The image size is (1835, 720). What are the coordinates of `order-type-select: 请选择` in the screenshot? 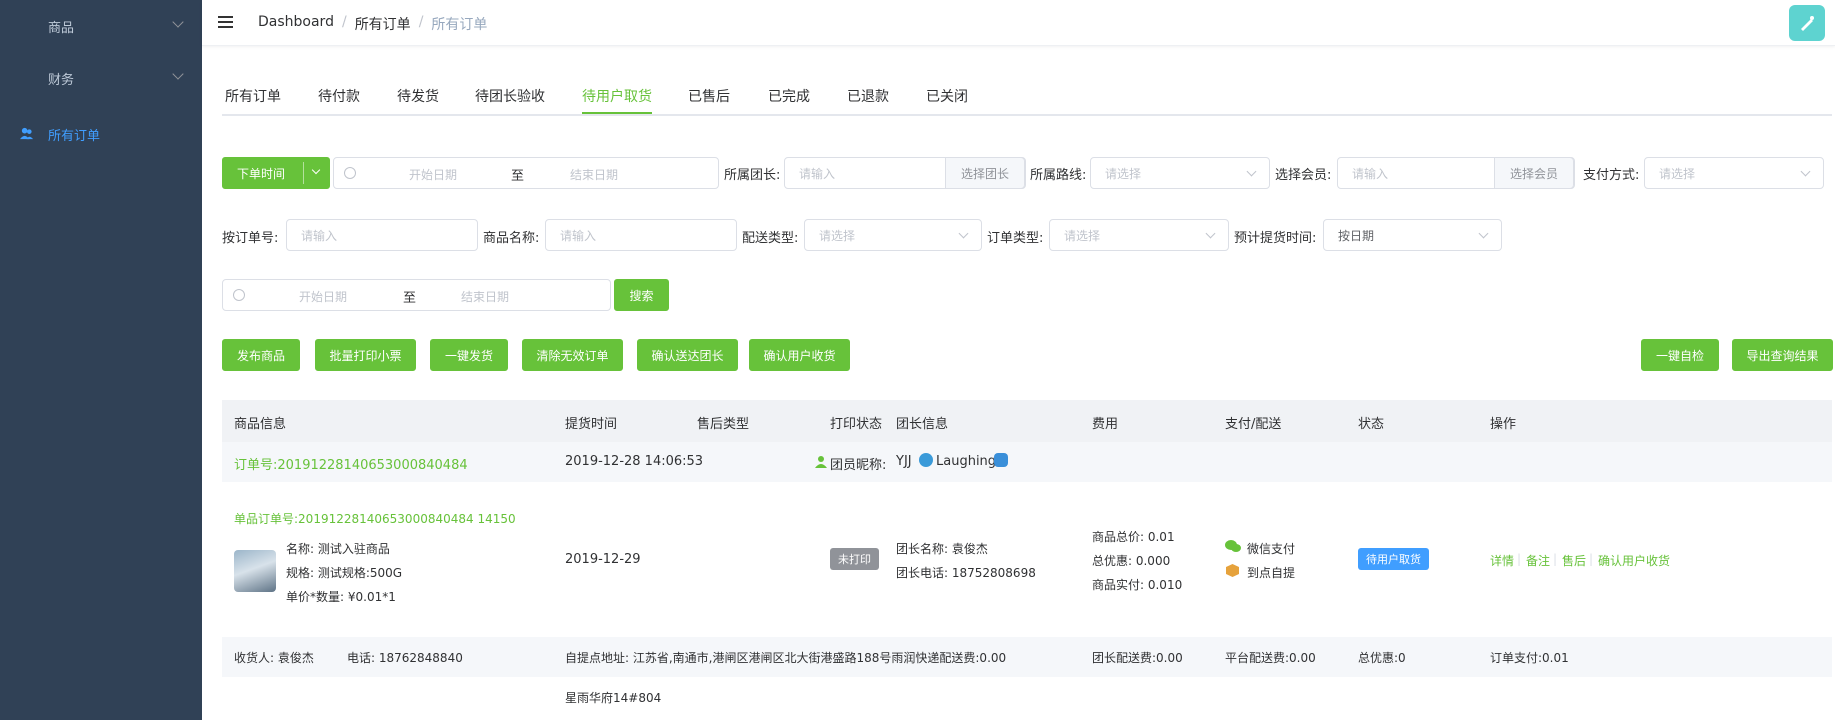 It's located at (1139, 235).